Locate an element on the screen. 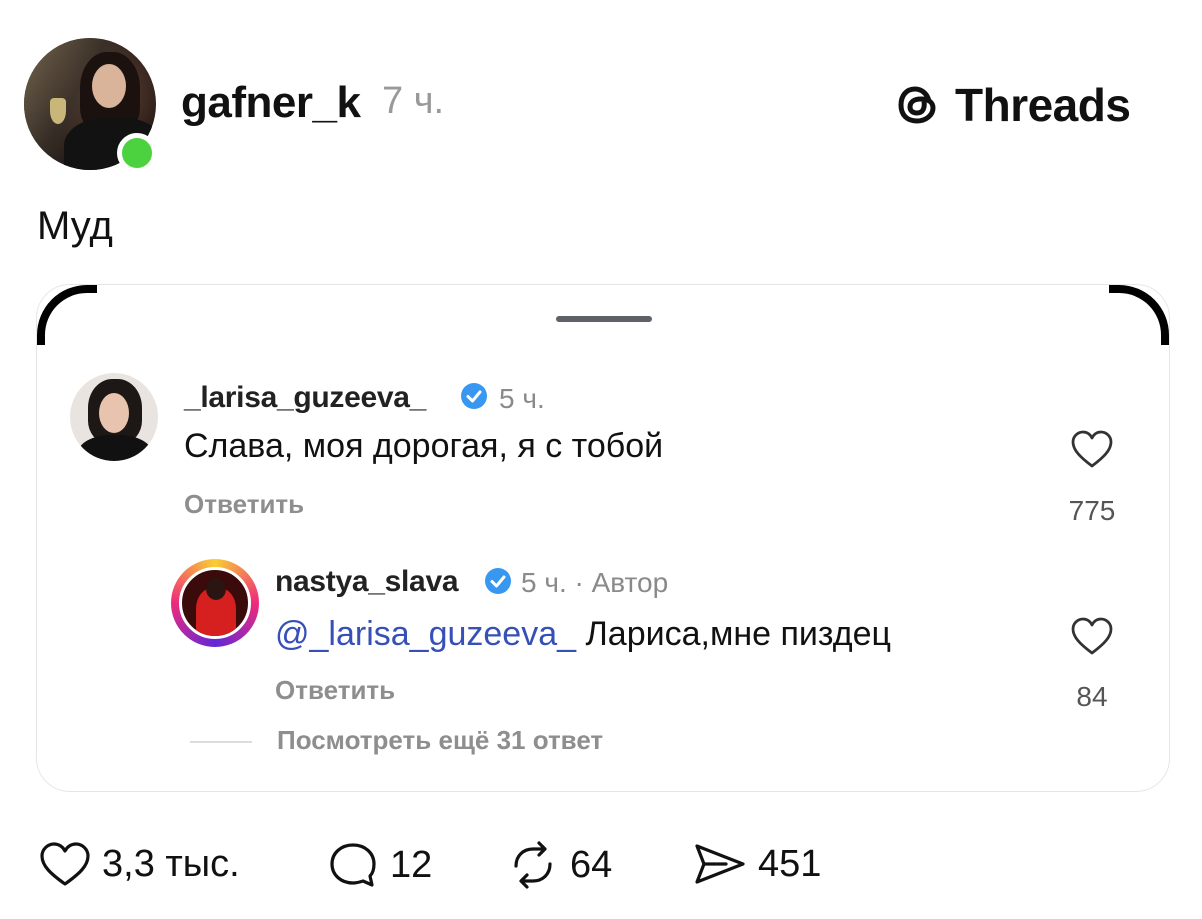 Image resolution: width=1202 pixels, height=919 pixels. threads-logo: Threads is located at coordinates (1012, 105).